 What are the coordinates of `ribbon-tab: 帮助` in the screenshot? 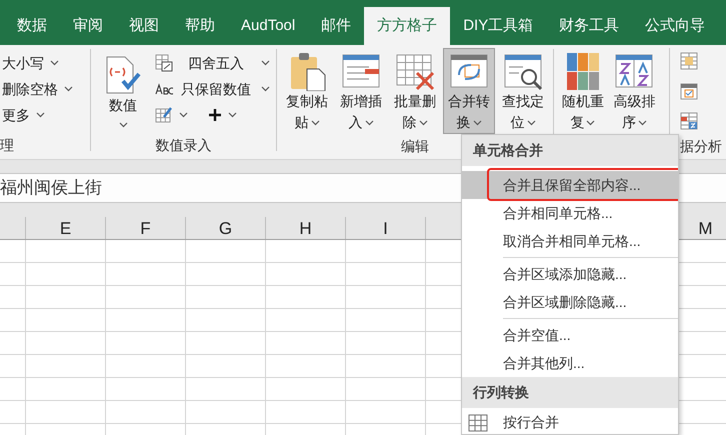 It's located at (200, 26).